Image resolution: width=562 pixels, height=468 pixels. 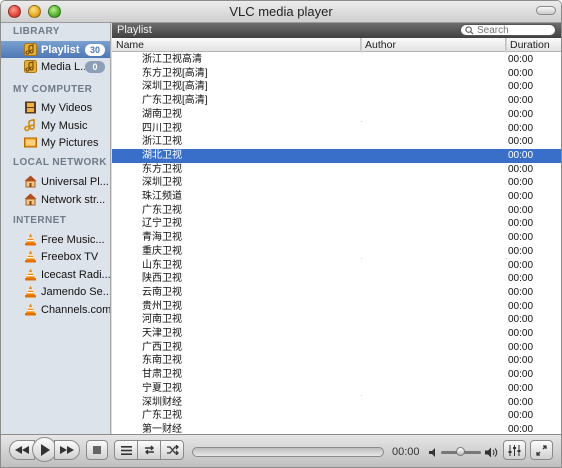 What do you see at coordinates (162, 224) in the screenshot?
I see `row-name: 辽宁卫视` at bounding box center [162, 224].